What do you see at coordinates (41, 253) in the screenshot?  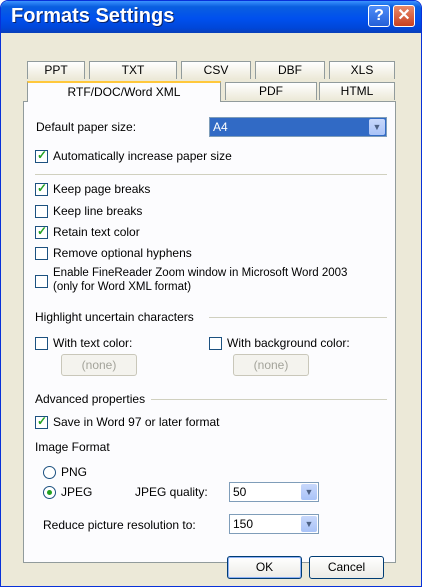 I see `remove-hyphens-checkbox` at bounding box center [41, 253].